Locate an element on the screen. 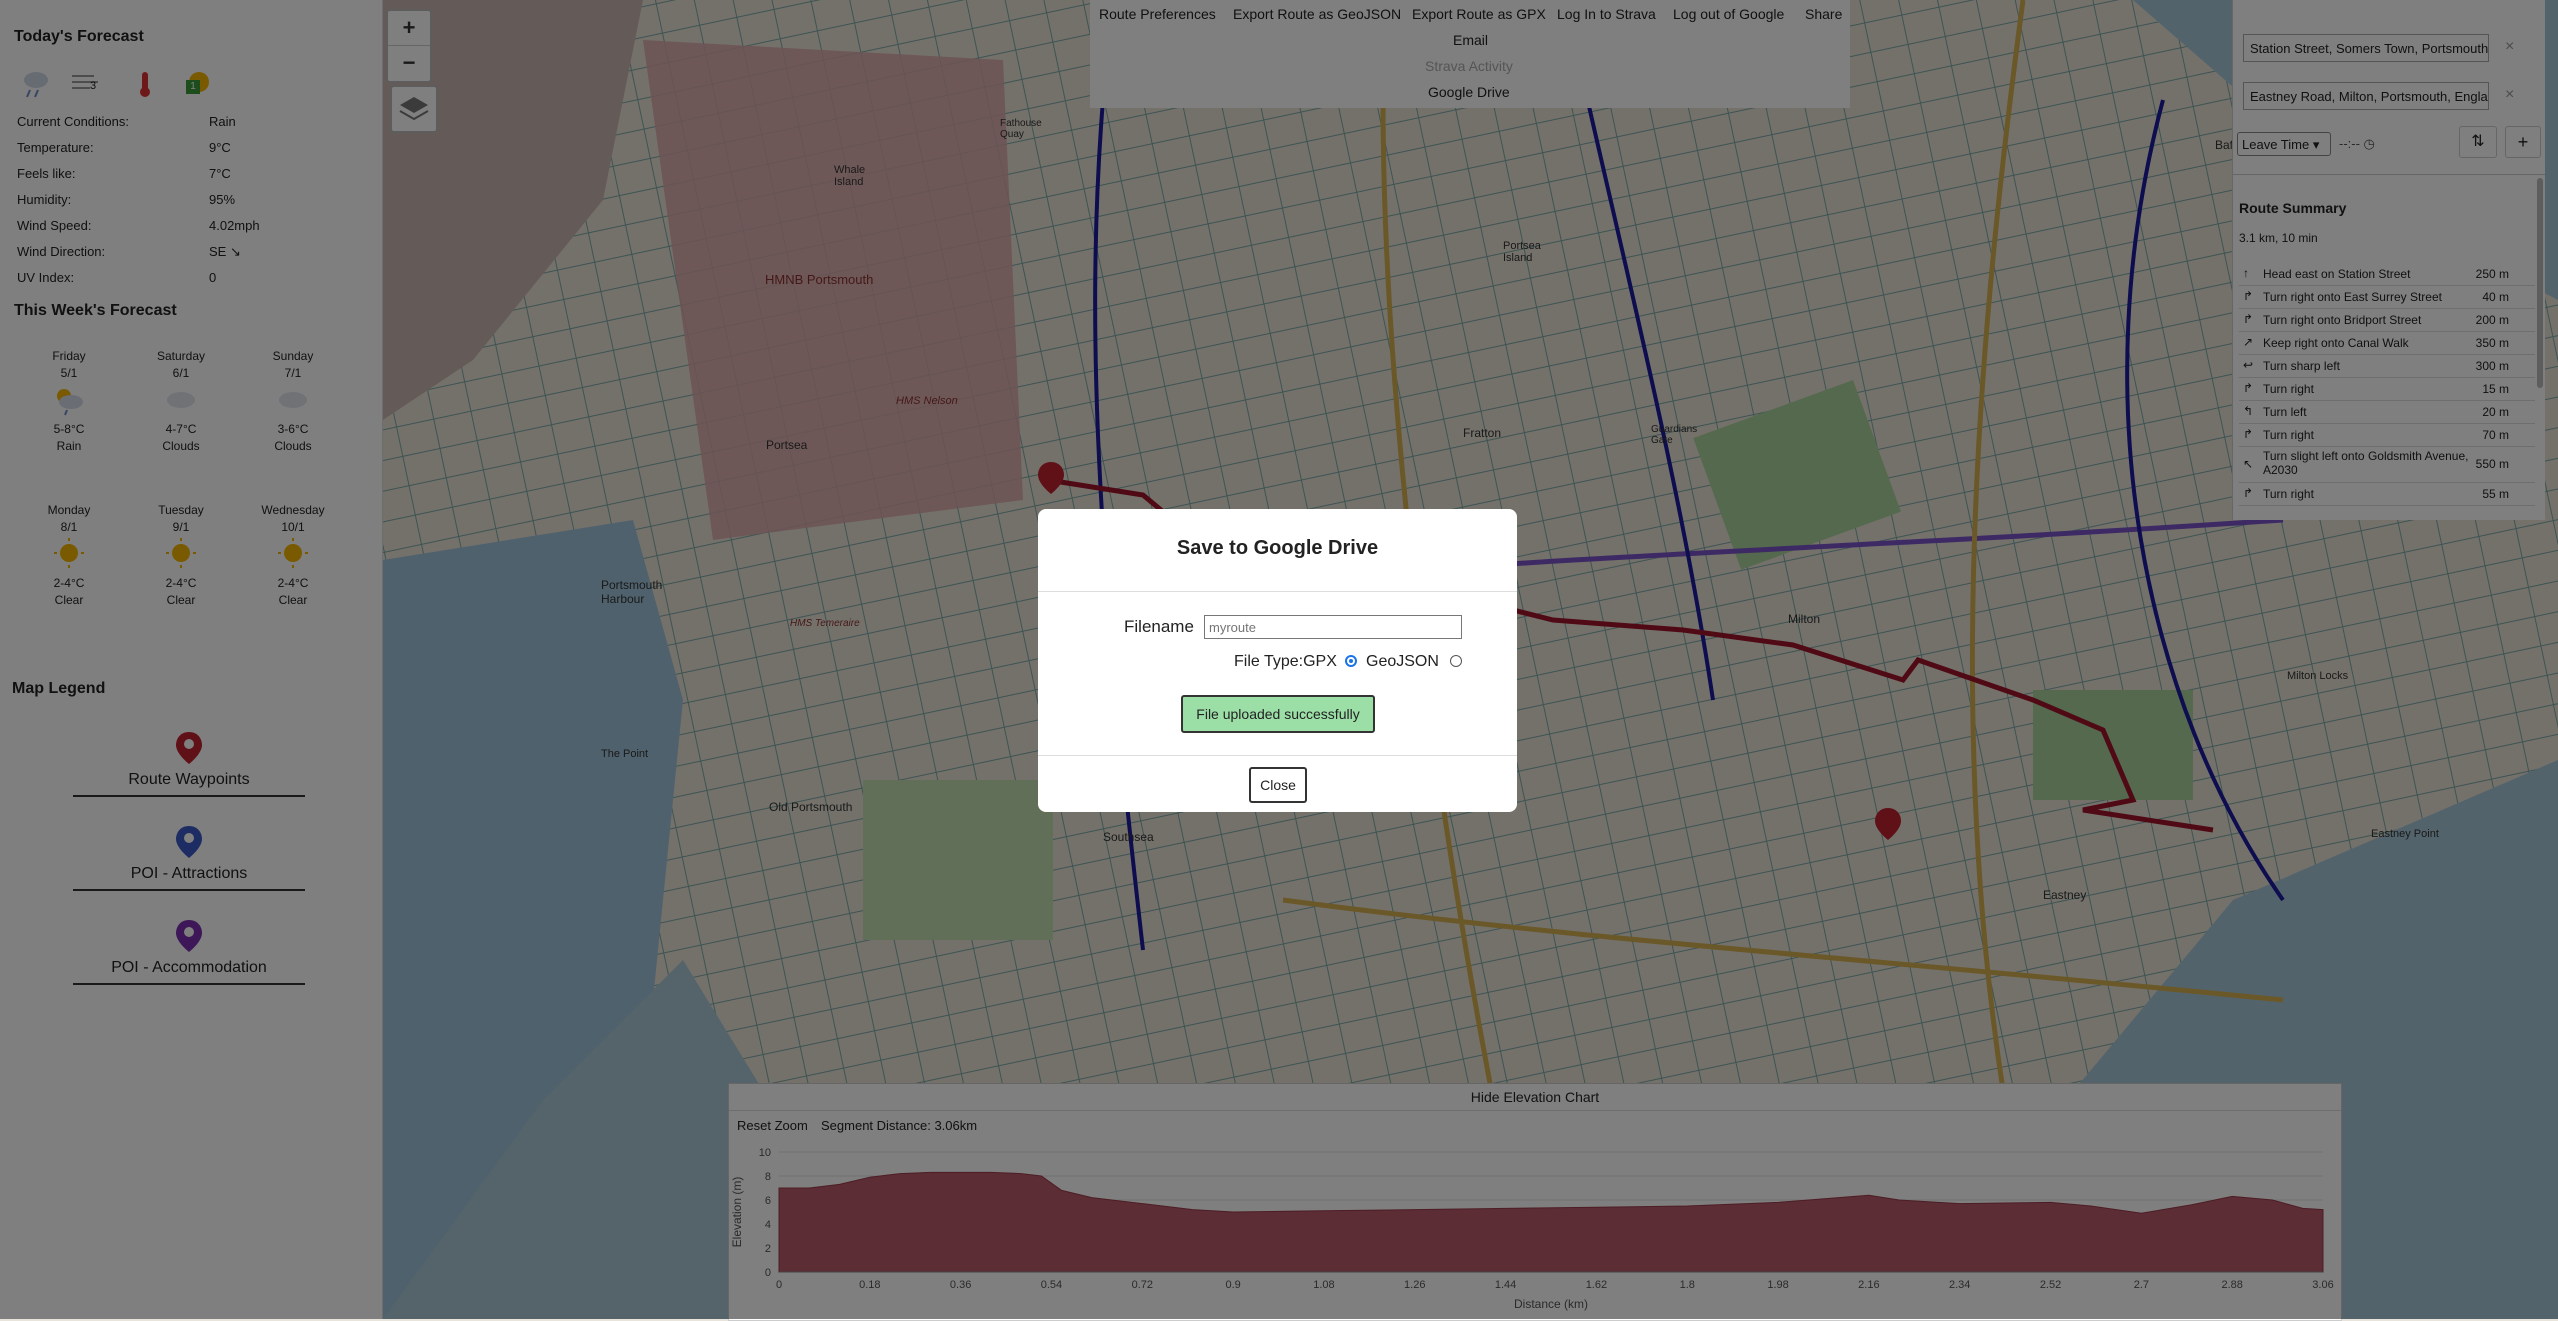  dialog-title: Save to Google Drive is located at coordinates (1277, 548).